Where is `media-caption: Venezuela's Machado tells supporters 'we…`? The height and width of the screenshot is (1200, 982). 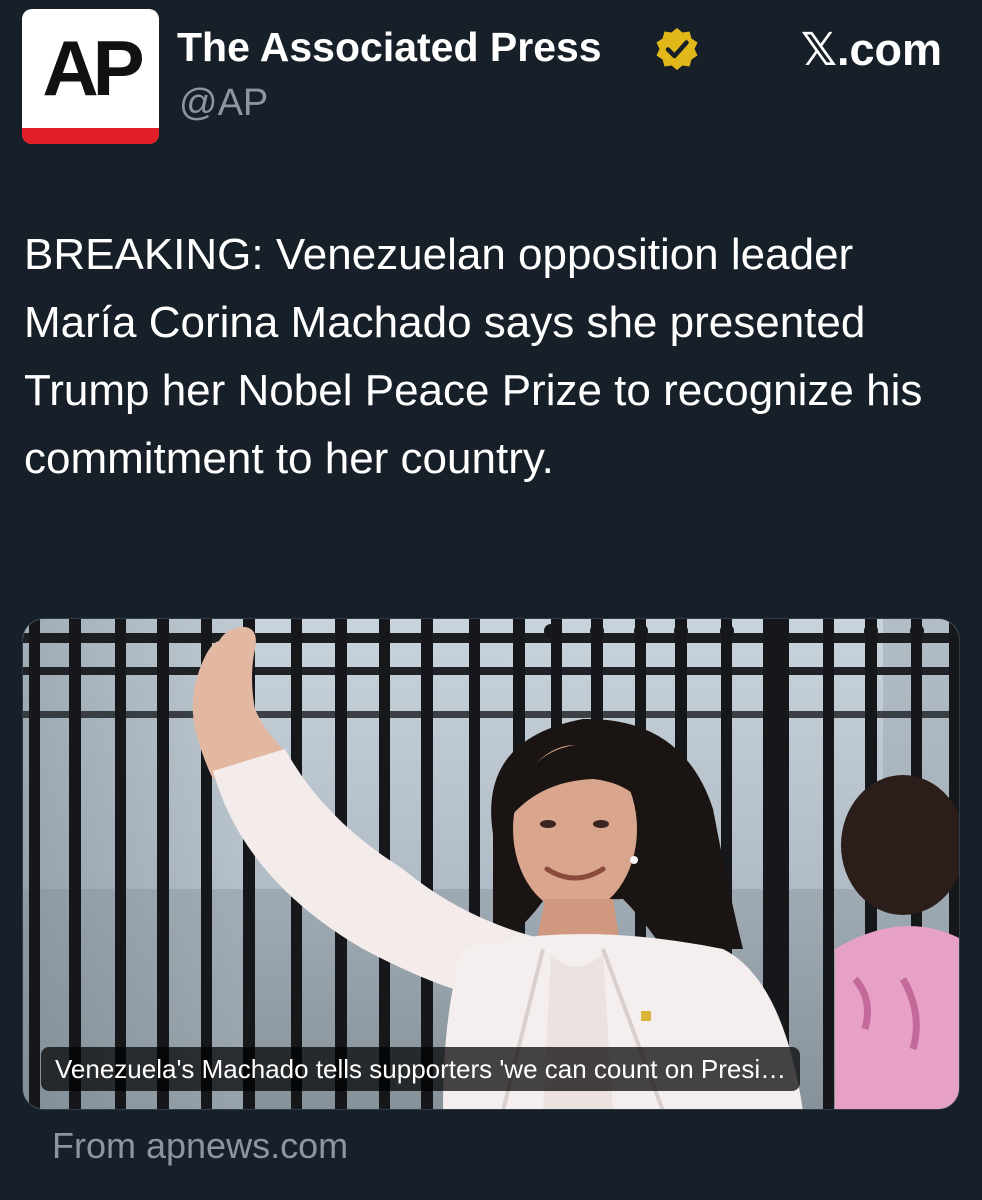 media-caption: Venezuela's Machado tells supporters 'we… is located at coordinates (421, 1069).